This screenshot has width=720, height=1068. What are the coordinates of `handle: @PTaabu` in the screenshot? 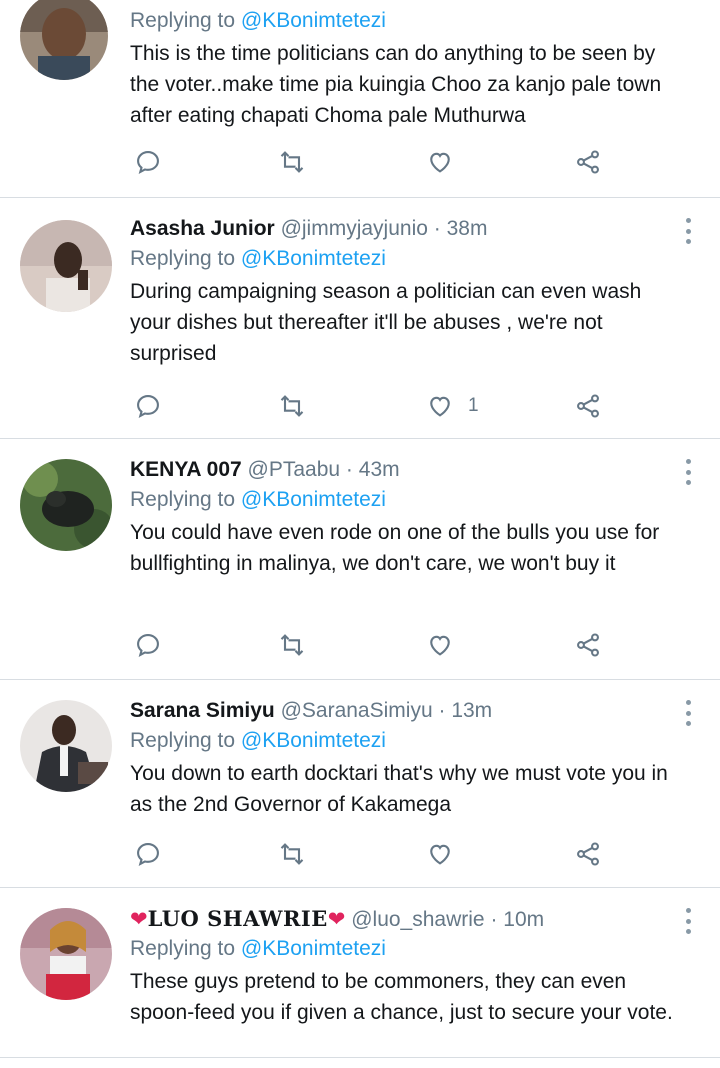 It's located at (294, 469).